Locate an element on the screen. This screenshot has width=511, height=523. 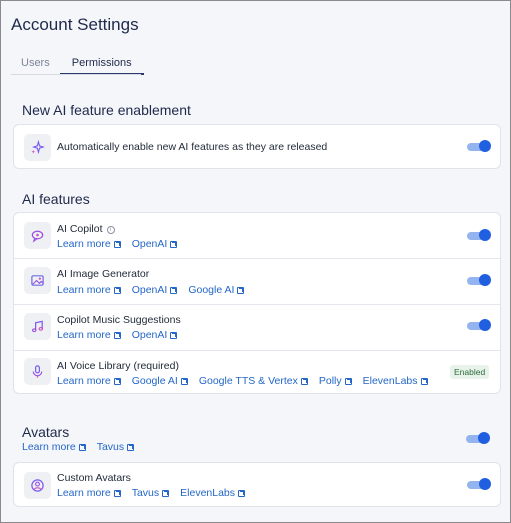
feature-title: AI Voice Library (required) is located at coordinates (118, 366).